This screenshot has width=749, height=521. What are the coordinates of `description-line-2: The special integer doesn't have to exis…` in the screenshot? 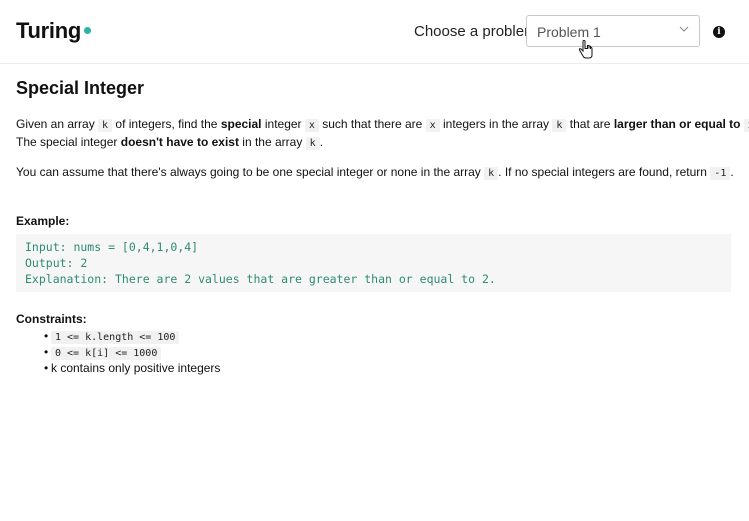 It's located at (382, 143).